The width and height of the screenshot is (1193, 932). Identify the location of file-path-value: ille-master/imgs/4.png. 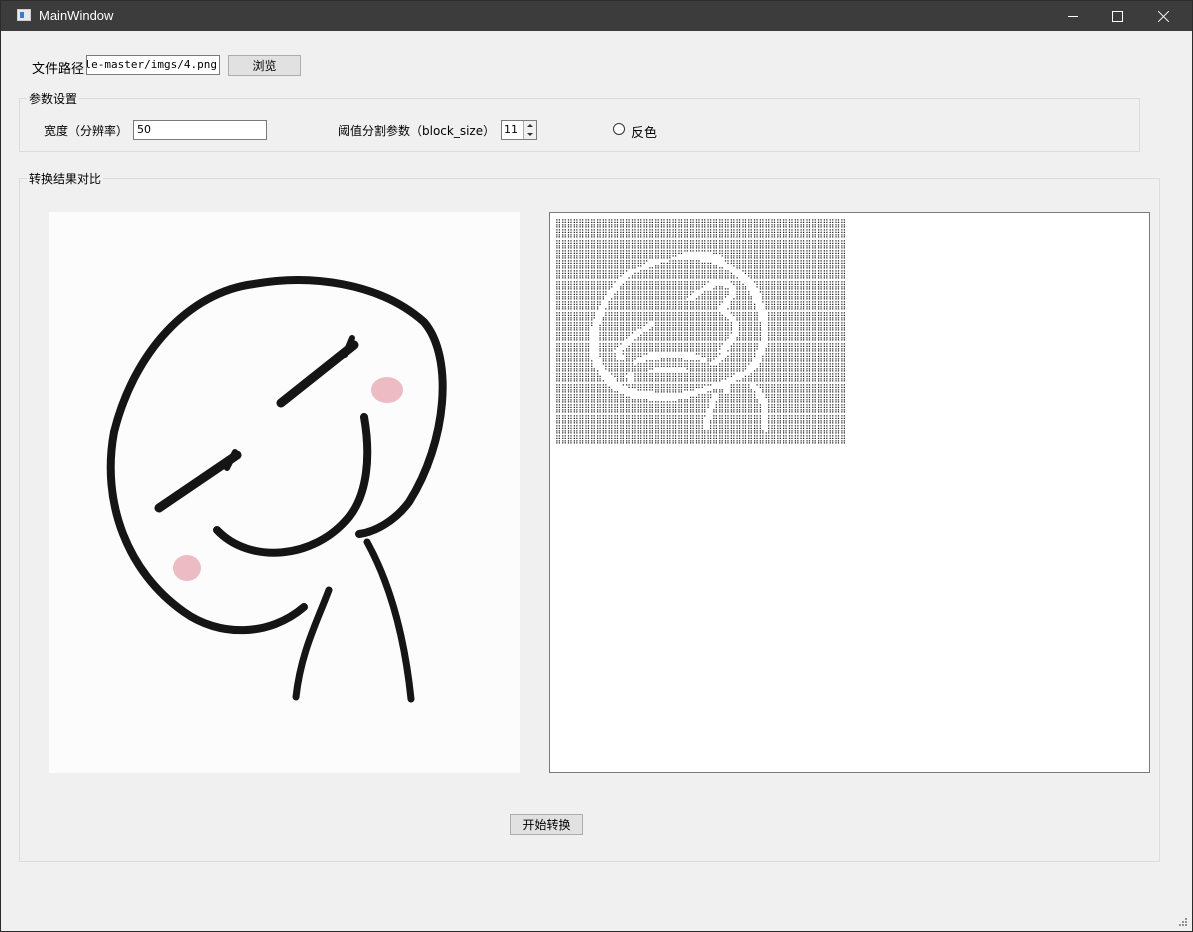
(151, 64).